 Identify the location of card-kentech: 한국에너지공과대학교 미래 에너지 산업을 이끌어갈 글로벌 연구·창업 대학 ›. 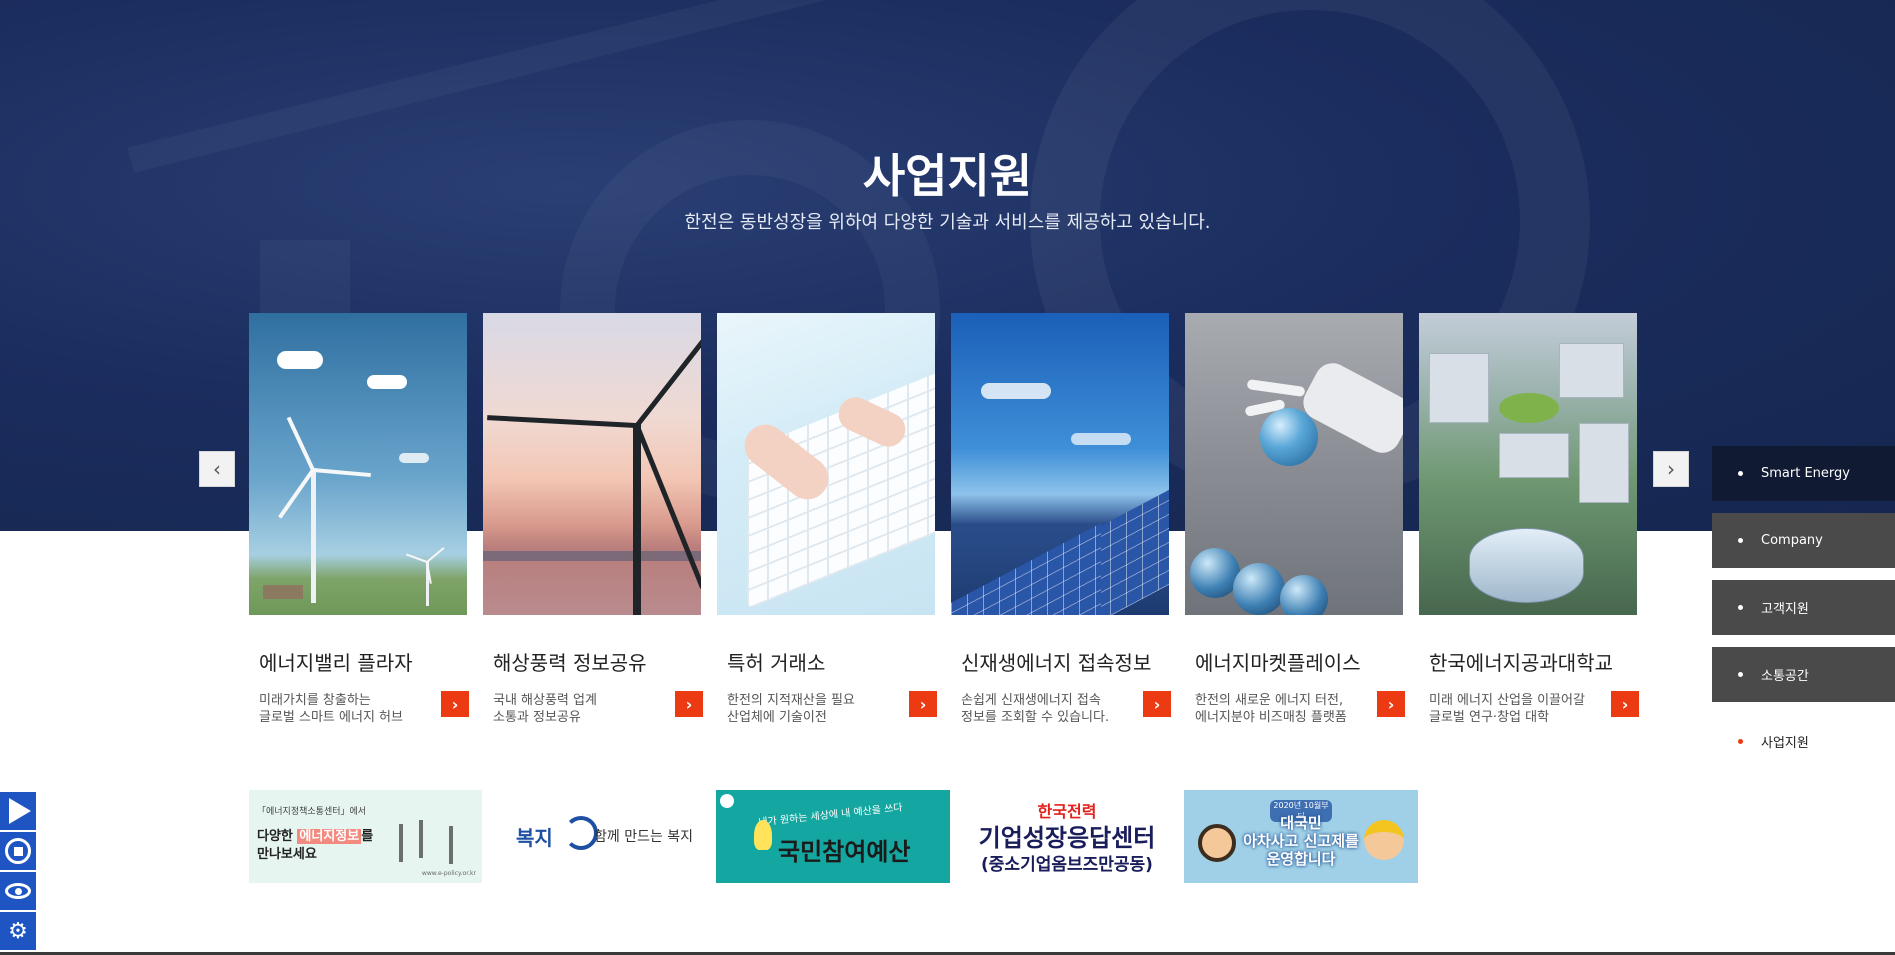
(1529, 519).